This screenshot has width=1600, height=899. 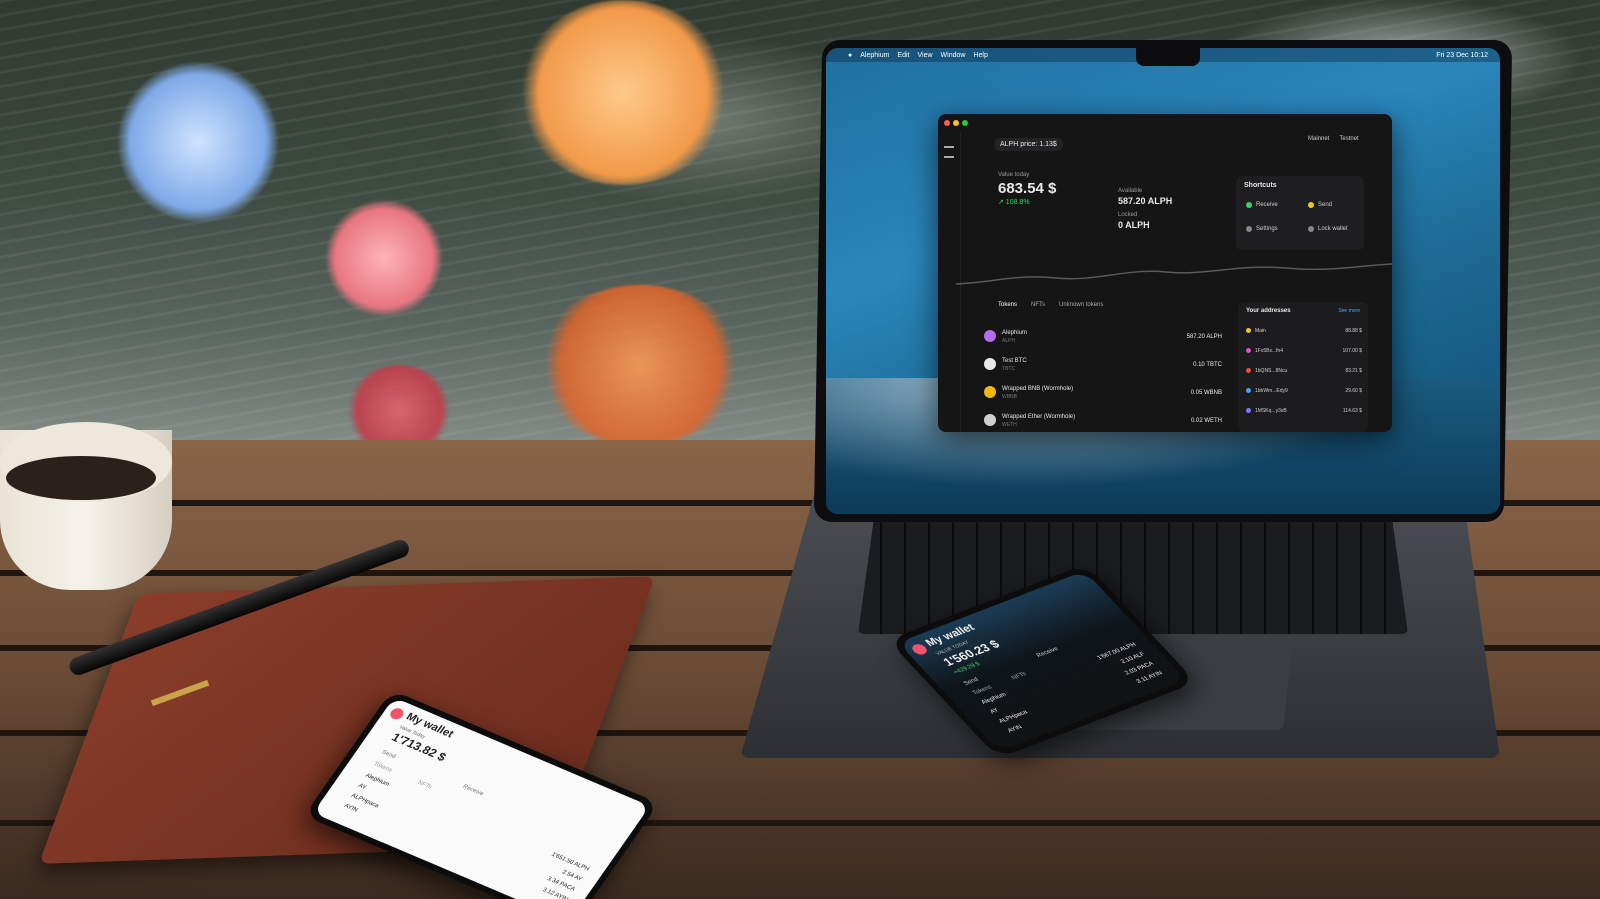 I want to click on coffee-surface, so click(x=81, y=478).